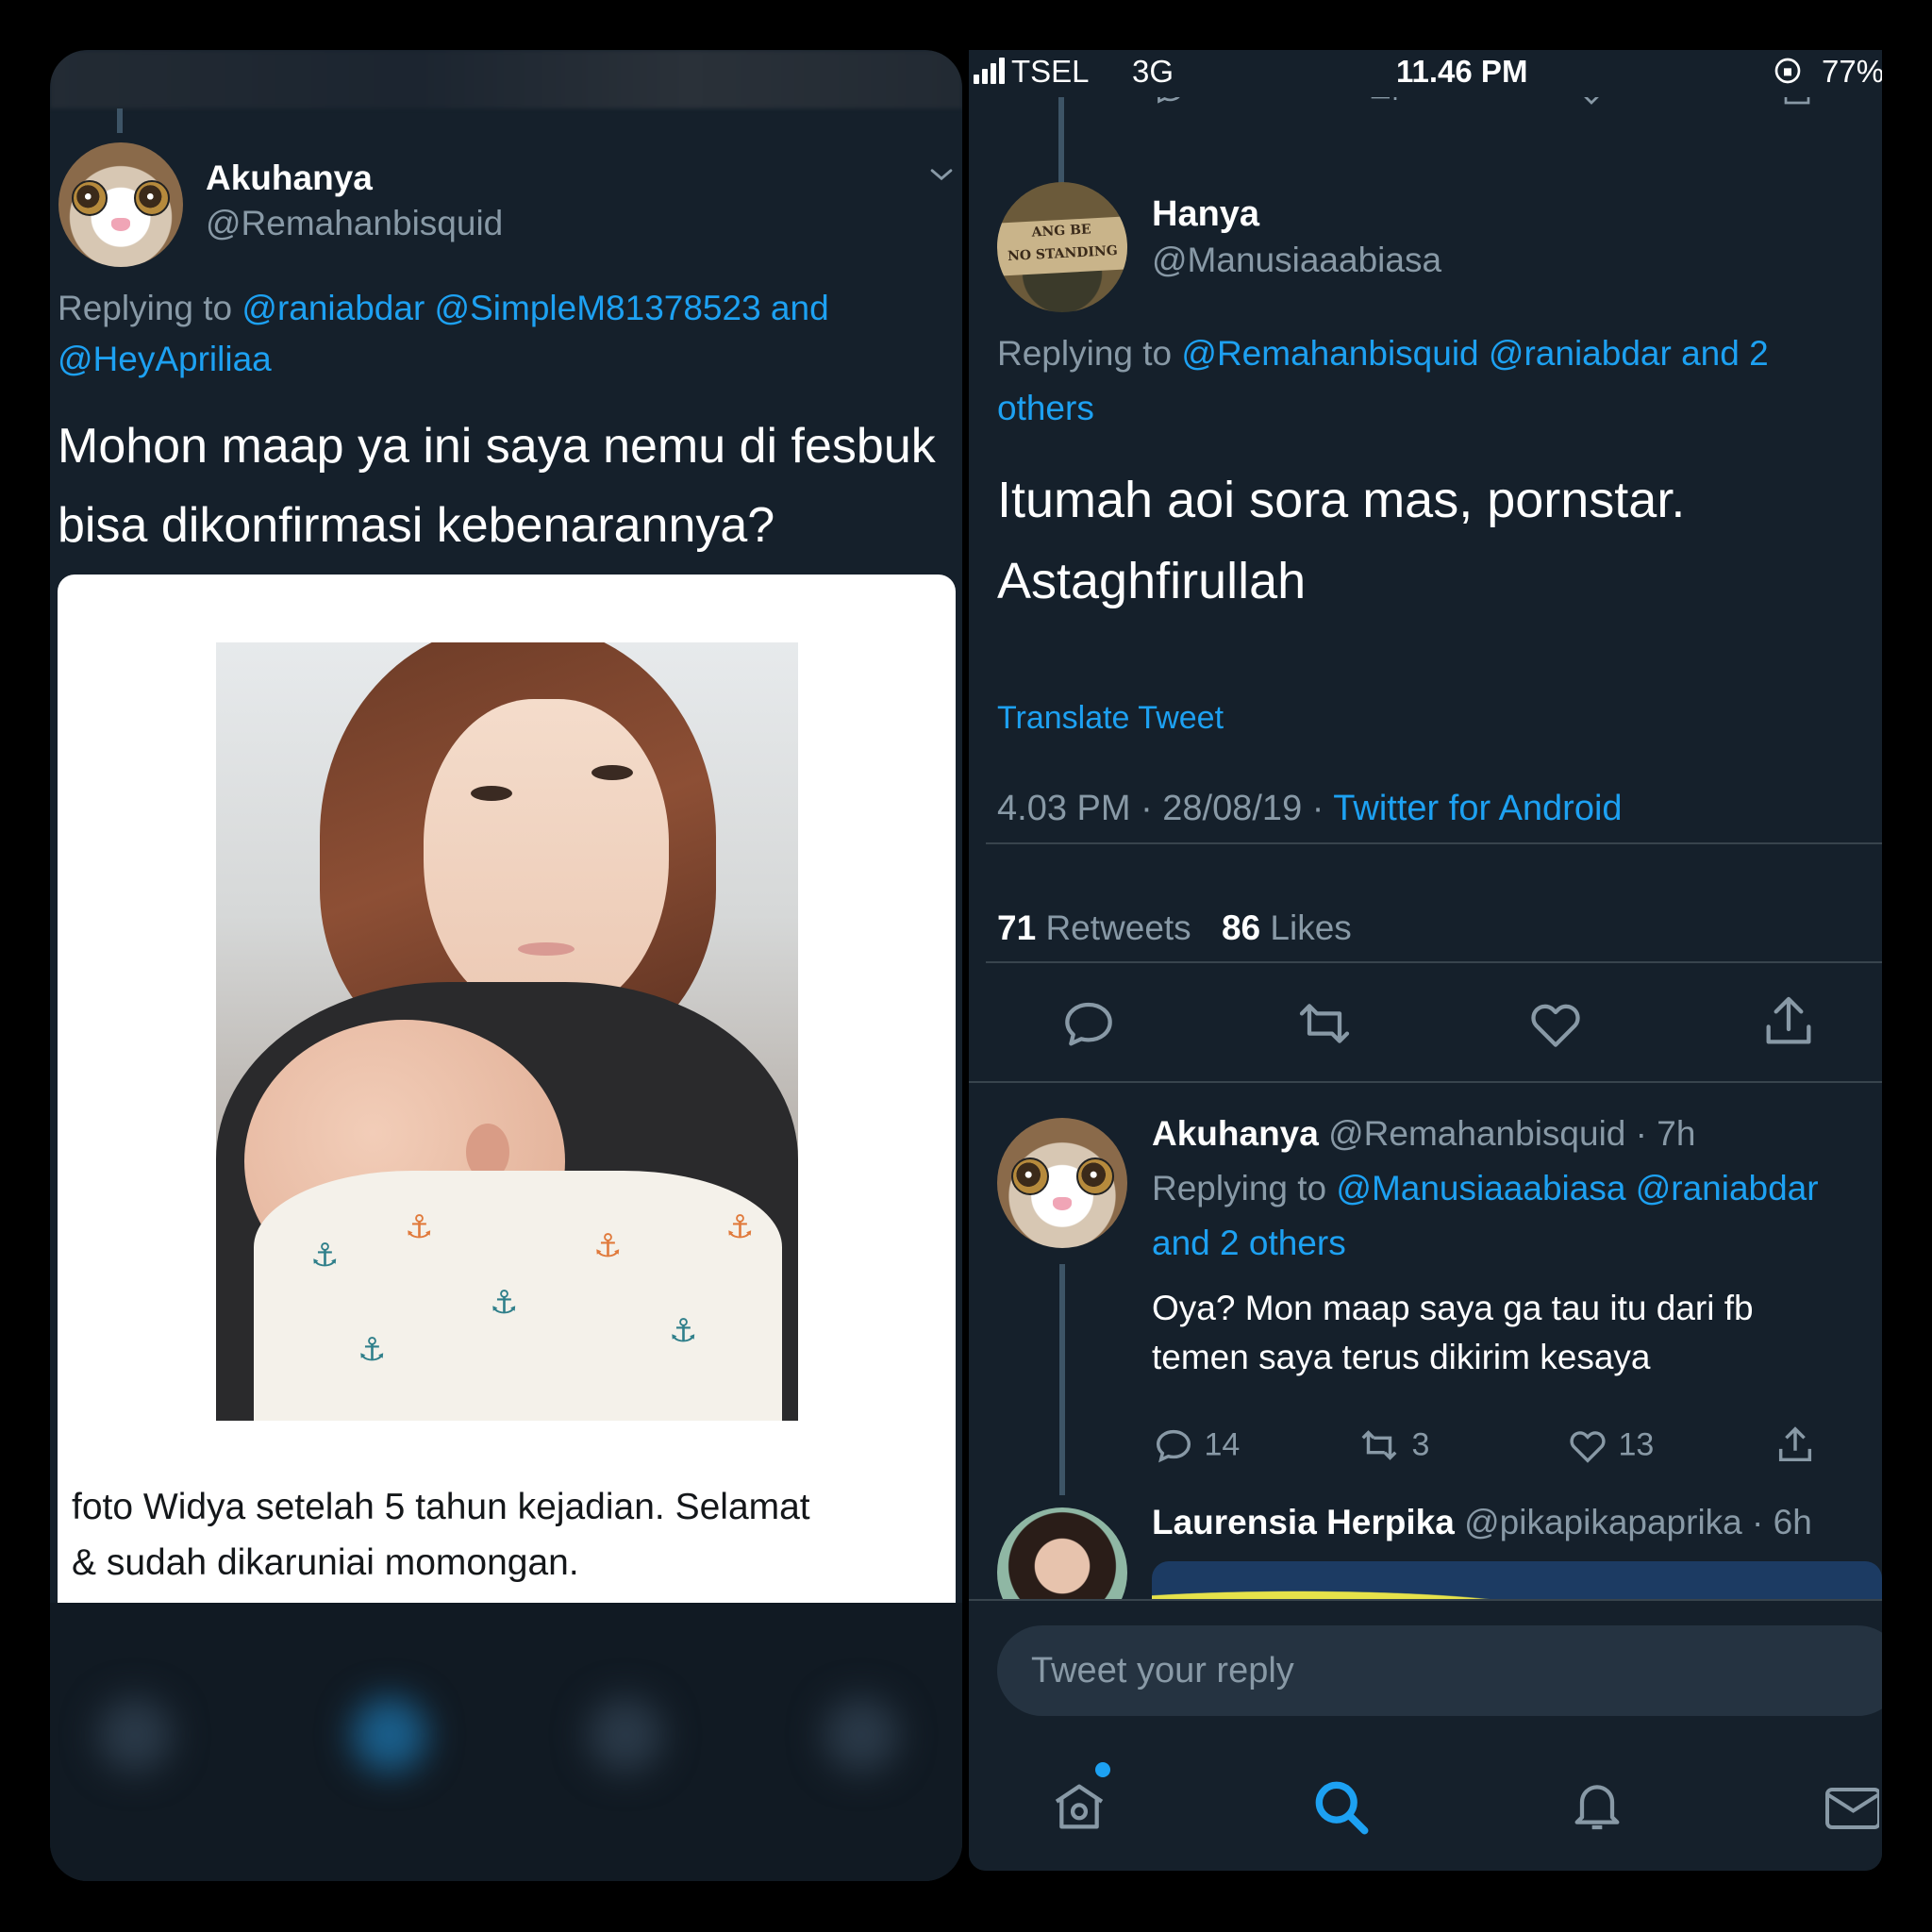 Image resolution: width=1932 pixels, height=1932 pixels. Describe the element at coordinates (1788, 75) in the screenshot. I see `rotation-lock-icon` at that location.